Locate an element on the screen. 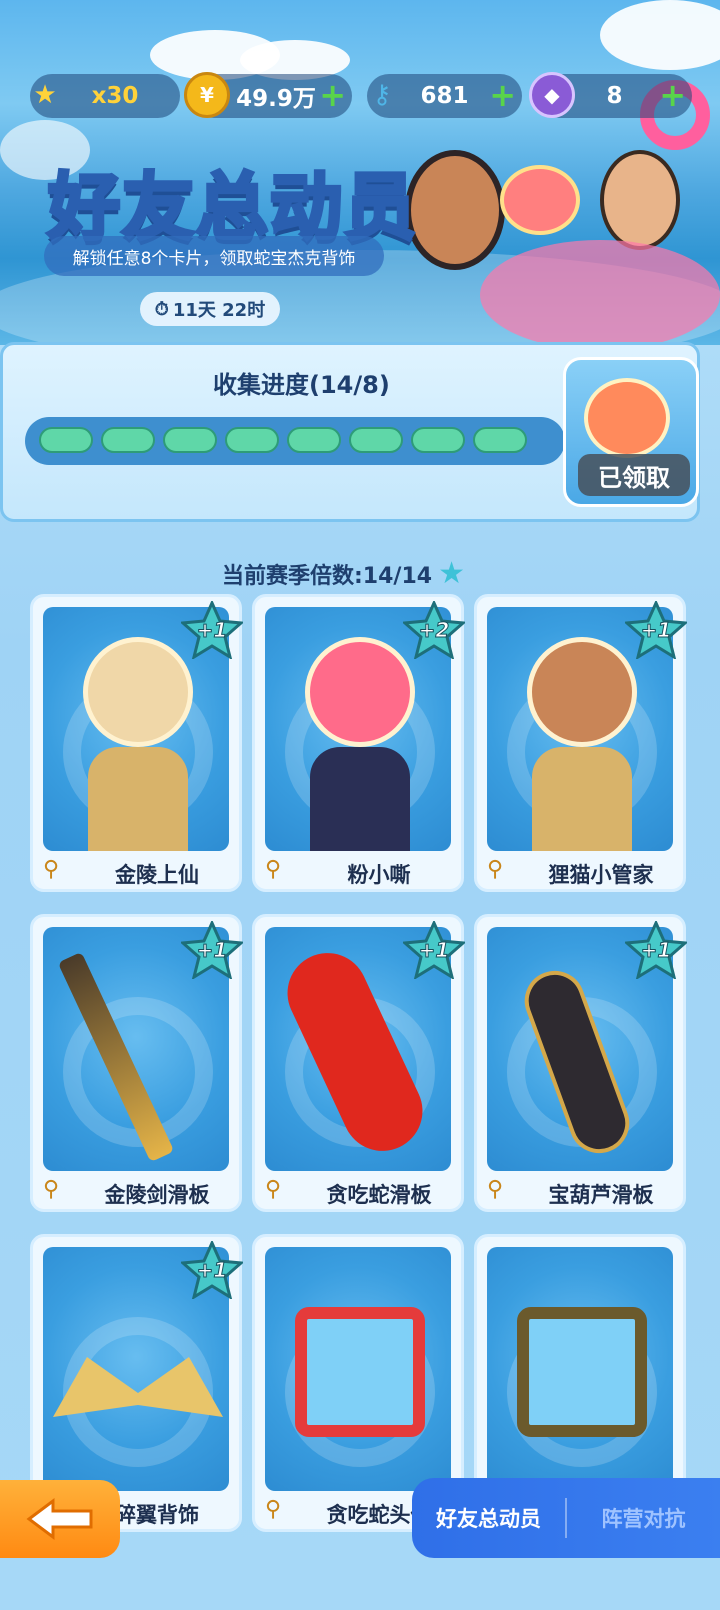 Image resolution: width=720 pixels, height=1610 pixels. collection-card: ⚲ 粉小嘶 +2 is located at coordinates (358, 743).